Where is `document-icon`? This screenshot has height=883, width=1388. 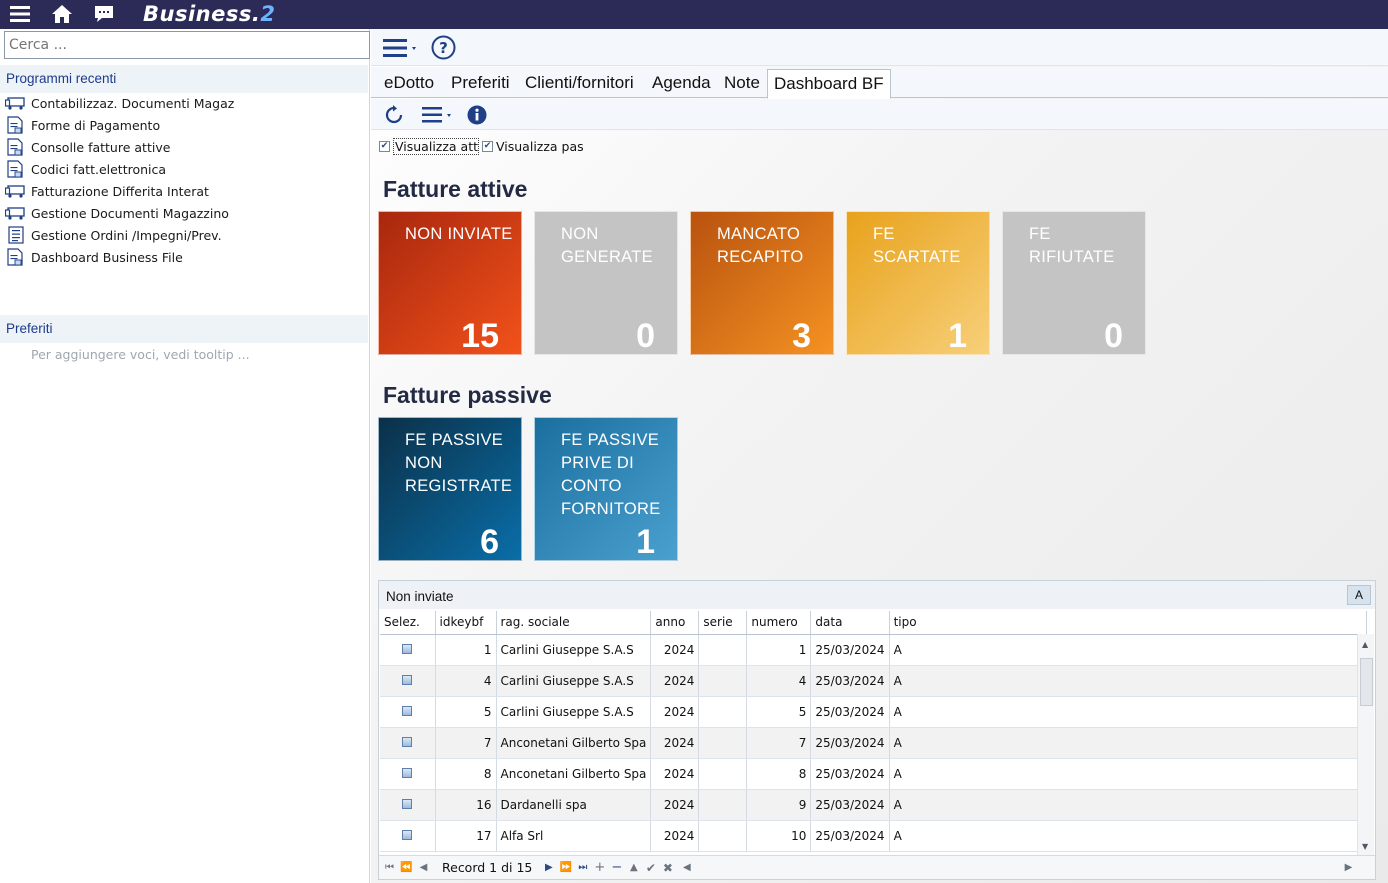 document-icon is located at coordinates (15, 125).